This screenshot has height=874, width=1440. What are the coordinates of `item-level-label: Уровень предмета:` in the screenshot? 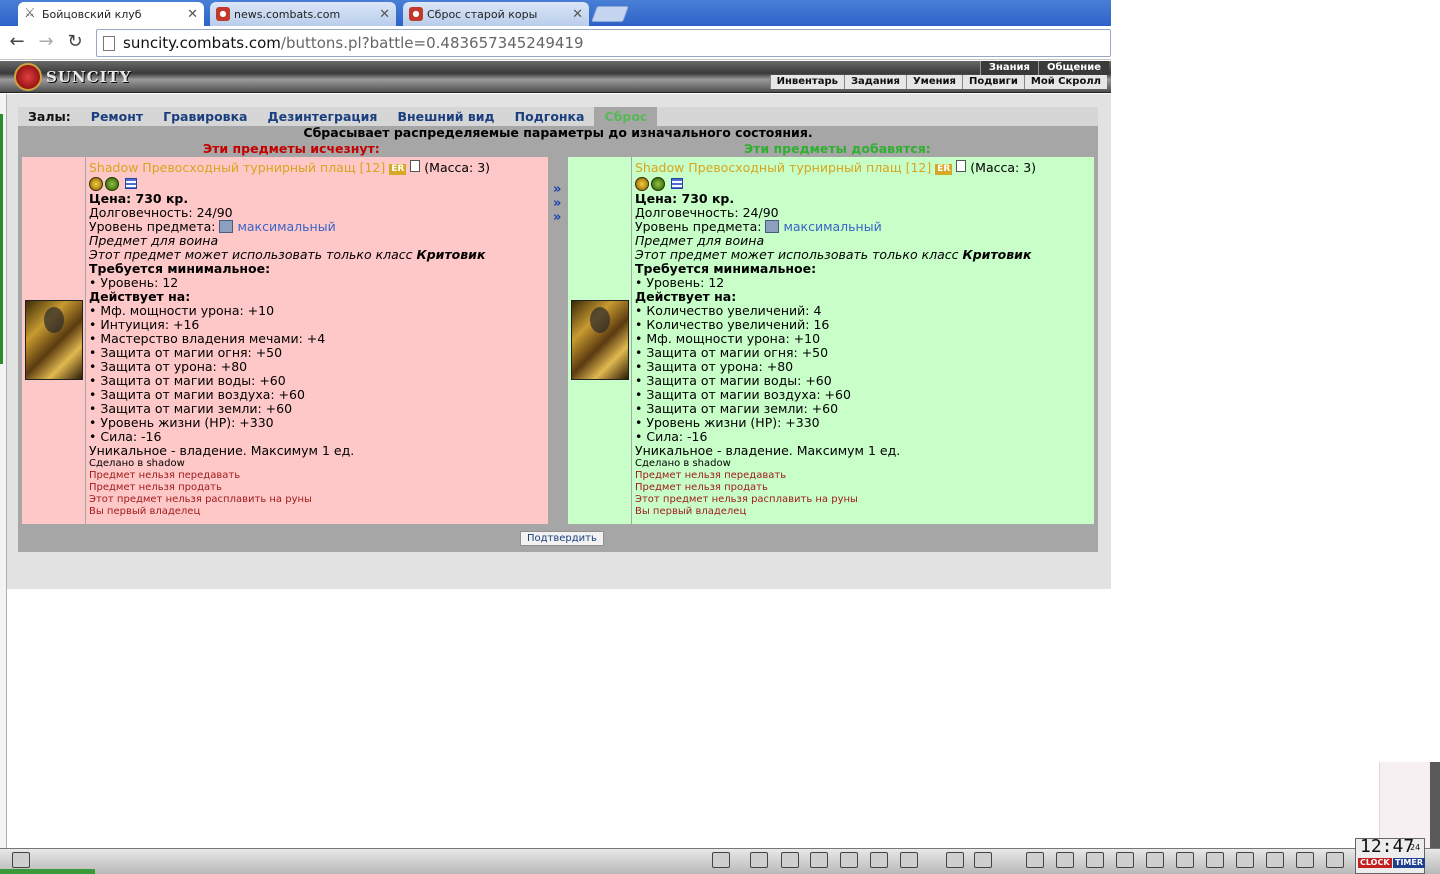 It's located at (152, 226).